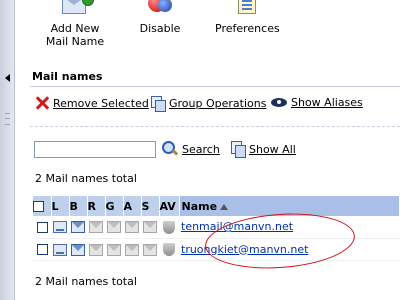 The width and height of the screenshot is (400, 300). Describe the element at coordinates (78, 206) in the screenshot. I see `header-b: B` at that location.